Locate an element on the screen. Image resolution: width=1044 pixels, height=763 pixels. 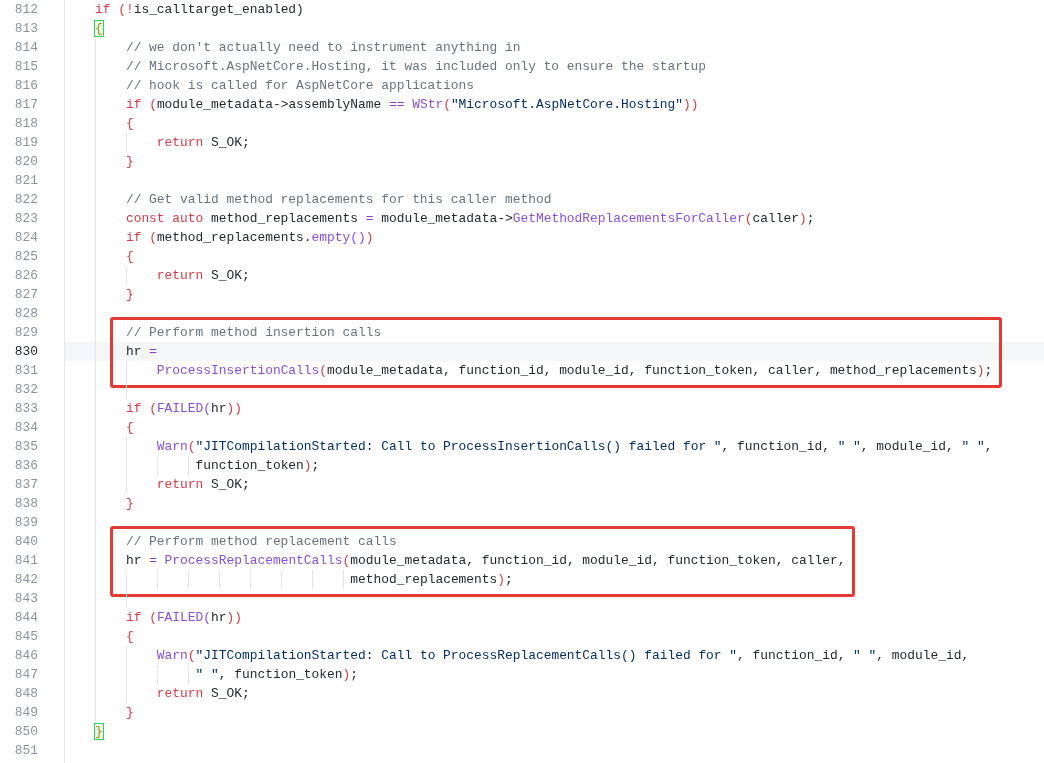
line-number: 813 is located at coordinates (26, 29).